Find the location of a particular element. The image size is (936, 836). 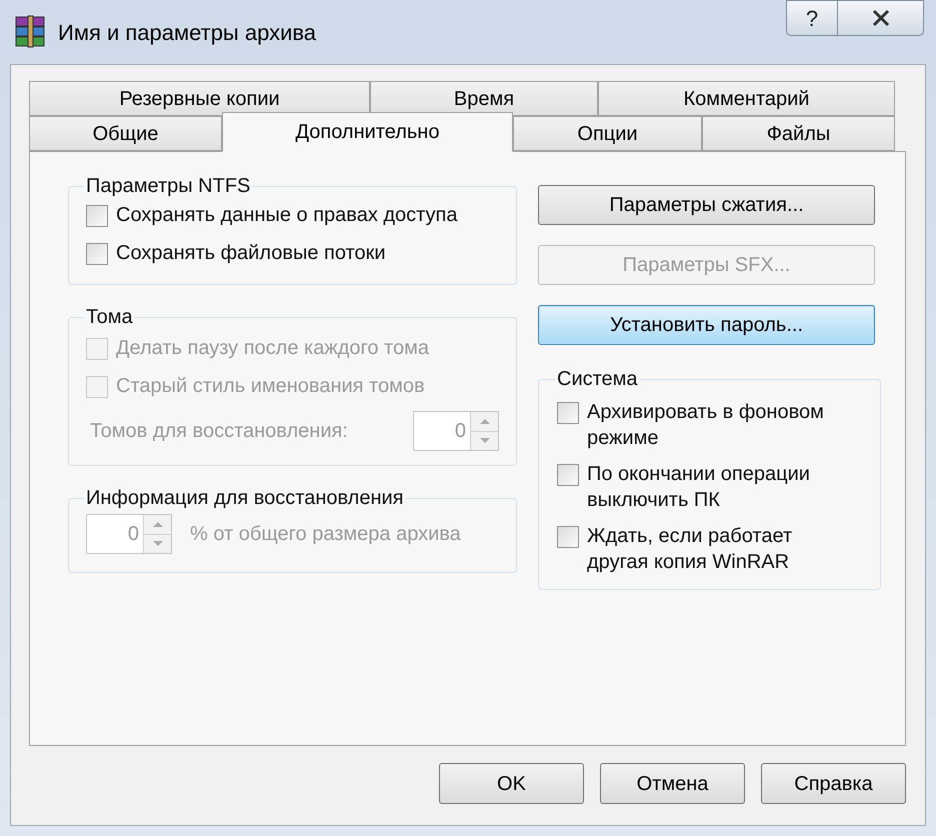

close-button is located at coordinates (881, 18).